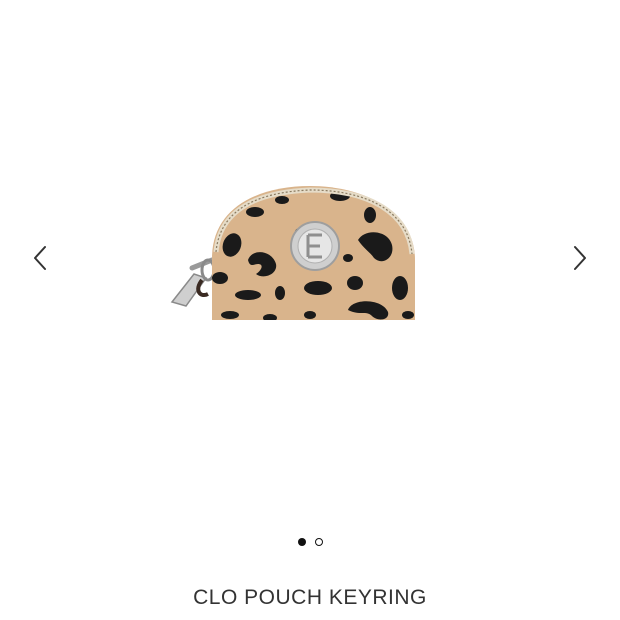 This screenshot has height=620, width=620. I want to click on chevron-left-icon, so click(40, 258).